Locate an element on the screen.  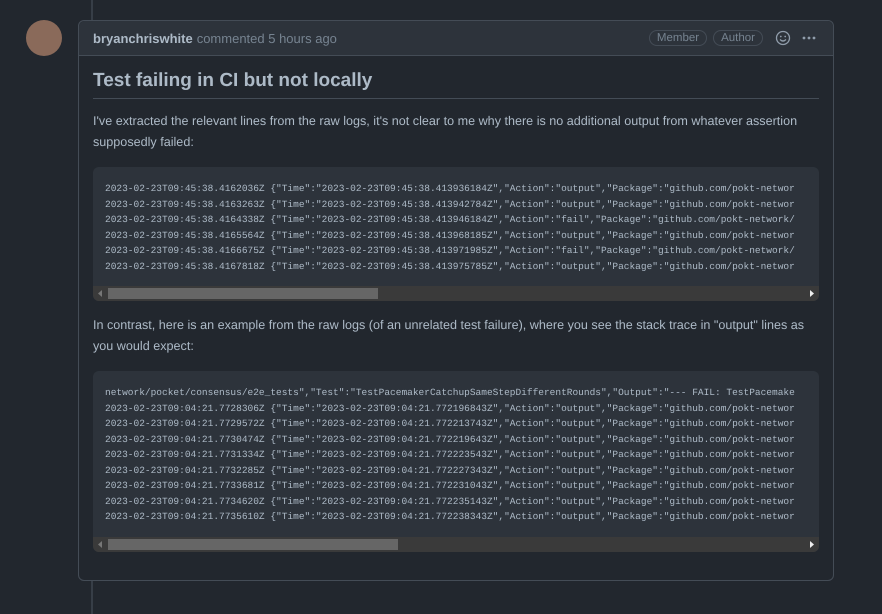
author-link: bryanchriswhite is located at coordinates (143, 38).